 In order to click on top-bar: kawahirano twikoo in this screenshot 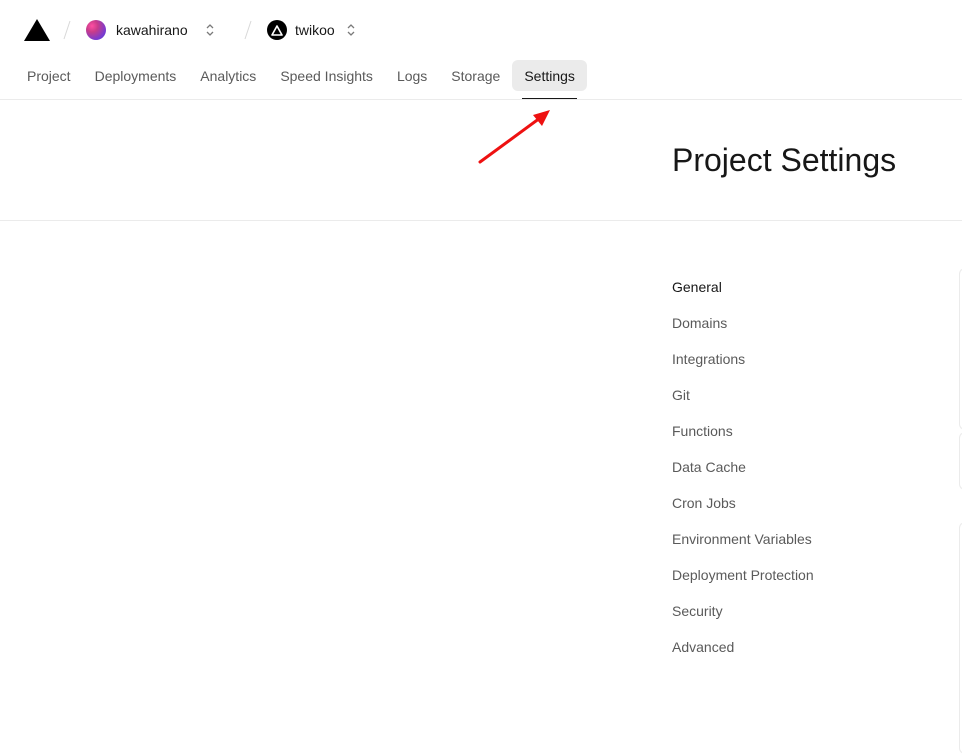, I will do `click(481, 30)`.